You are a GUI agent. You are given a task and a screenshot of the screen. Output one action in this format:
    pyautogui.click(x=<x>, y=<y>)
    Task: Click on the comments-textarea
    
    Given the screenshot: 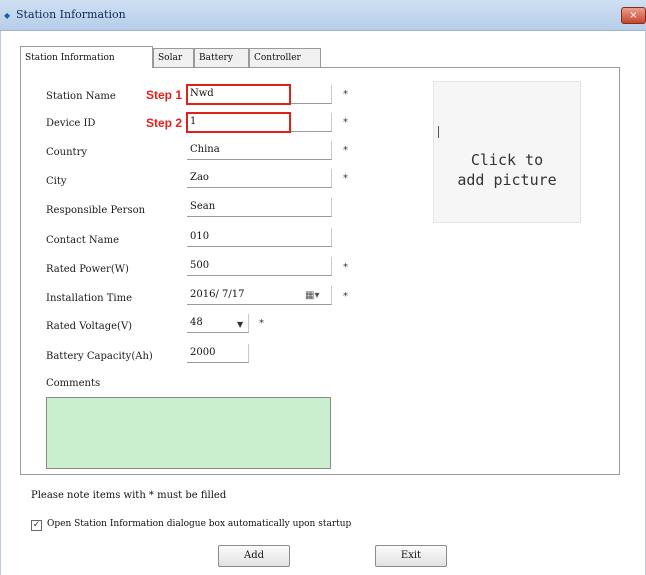 What is the action you would take?
    pyautogui.click(x=188, y=433)
    